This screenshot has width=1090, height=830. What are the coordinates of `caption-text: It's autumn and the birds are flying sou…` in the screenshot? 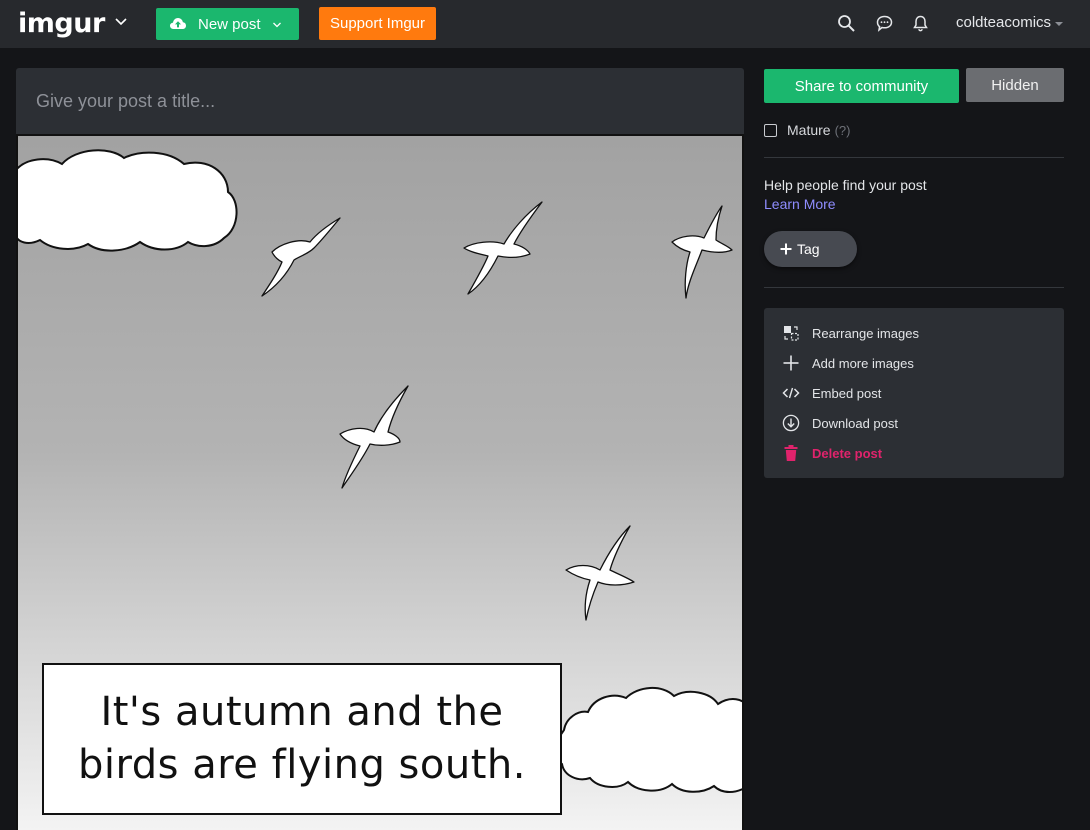 It's located at (302, 738).